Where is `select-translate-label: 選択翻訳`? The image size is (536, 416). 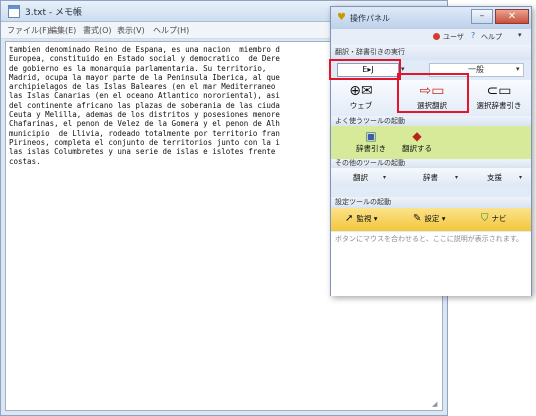
select-translate-label: 選択翻訳 is located at coordinates (432, 105).